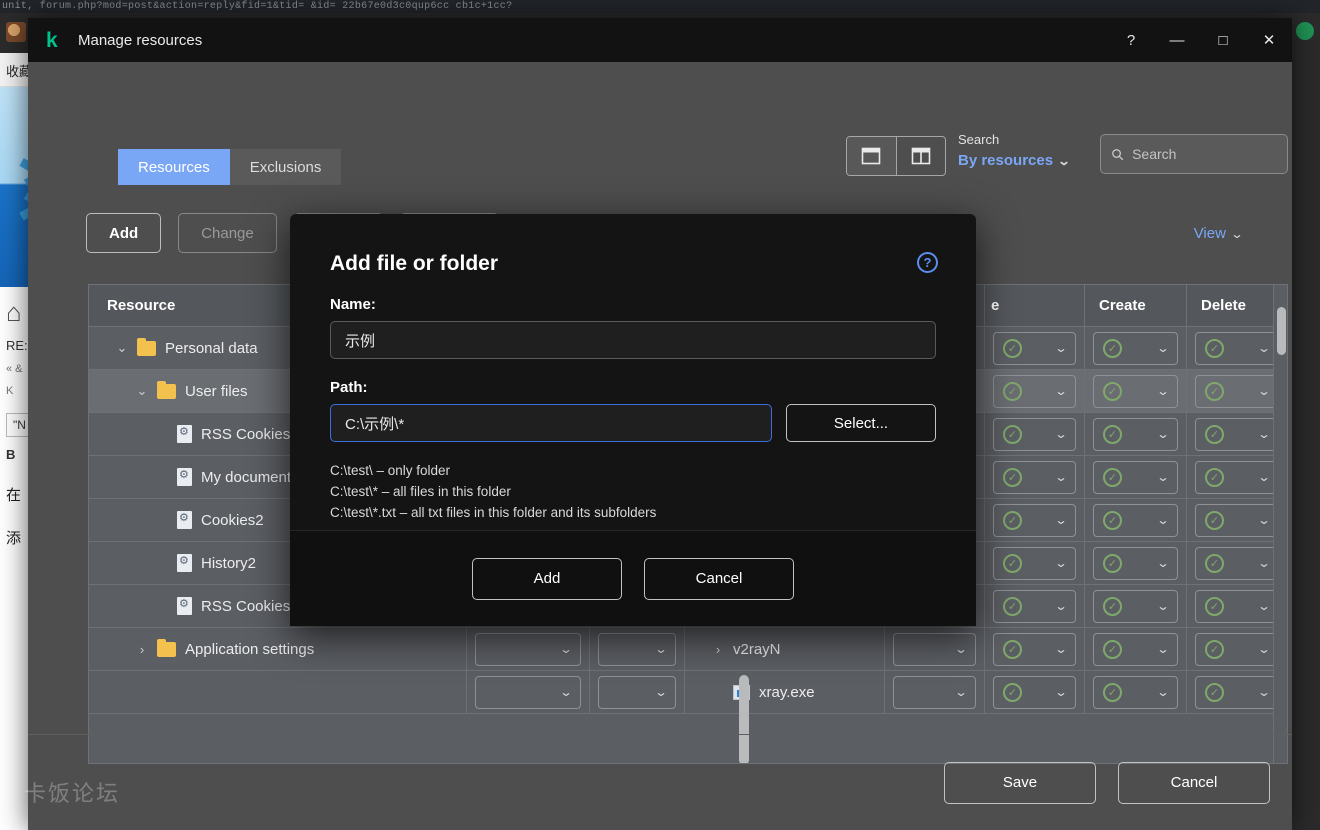 The image size is (1320, 830). I want to click on column-header-write: e, so click(1034, 305).